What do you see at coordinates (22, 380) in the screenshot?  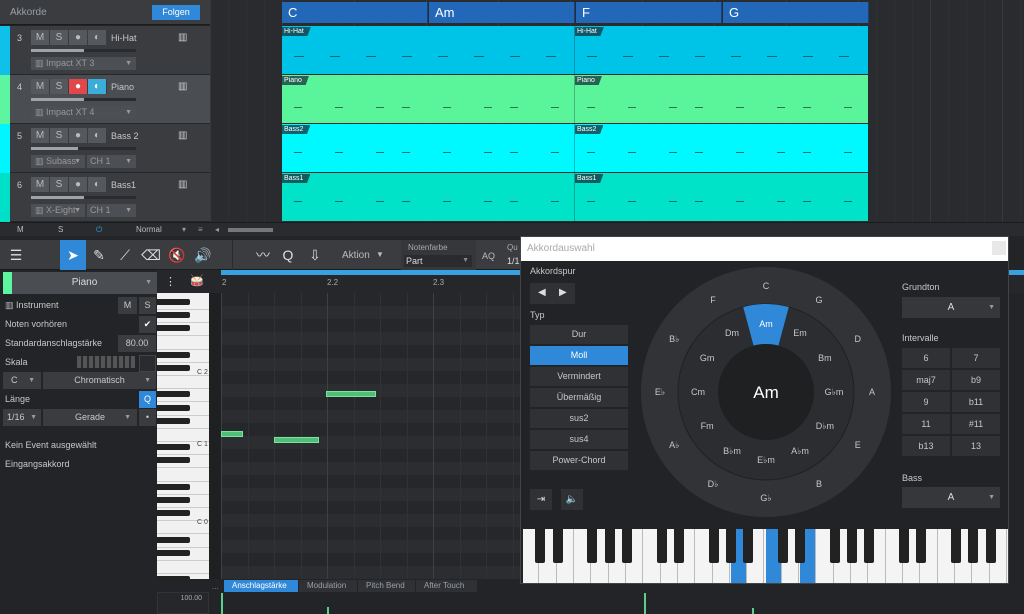 I see `scale-root-select: C ▼` at bounding box center [22, 380].